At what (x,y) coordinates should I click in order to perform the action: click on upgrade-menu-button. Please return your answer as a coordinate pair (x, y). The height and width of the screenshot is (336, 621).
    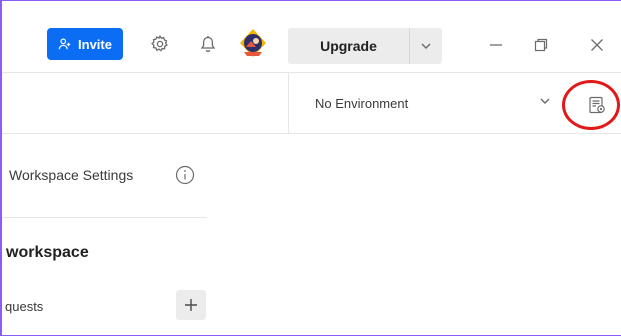
    Looking at the image, I should click on (426, 46).